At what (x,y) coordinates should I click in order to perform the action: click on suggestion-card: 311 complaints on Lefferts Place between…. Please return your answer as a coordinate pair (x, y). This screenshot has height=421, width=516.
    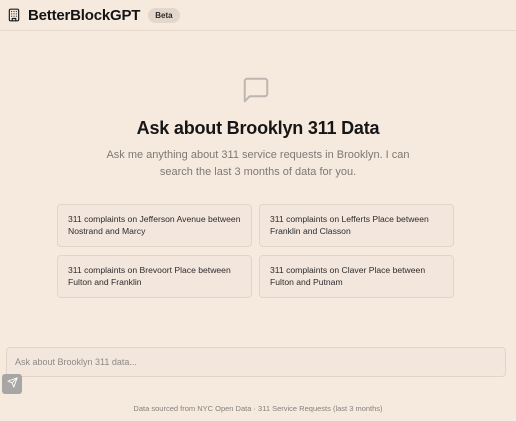
    Looking at the image, I should click on (356, 225).